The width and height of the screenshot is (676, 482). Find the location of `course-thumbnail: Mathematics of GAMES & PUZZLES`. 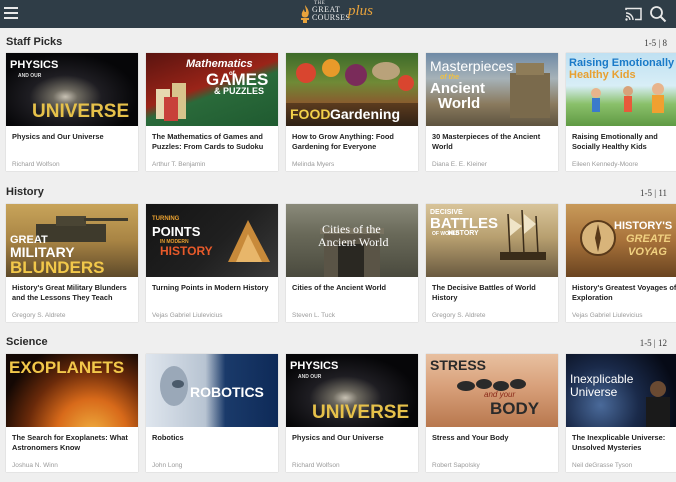

course-thumbnail: Mathematics of GAMES & PUZZLES is located at coordinates (212, 89).